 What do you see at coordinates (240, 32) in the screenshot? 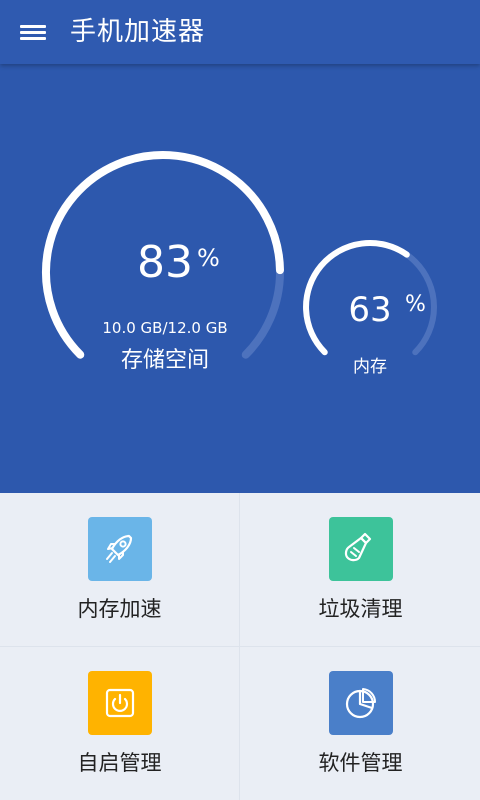
I see `app-bar: 手机加速器` at bounding box center [240, 32].